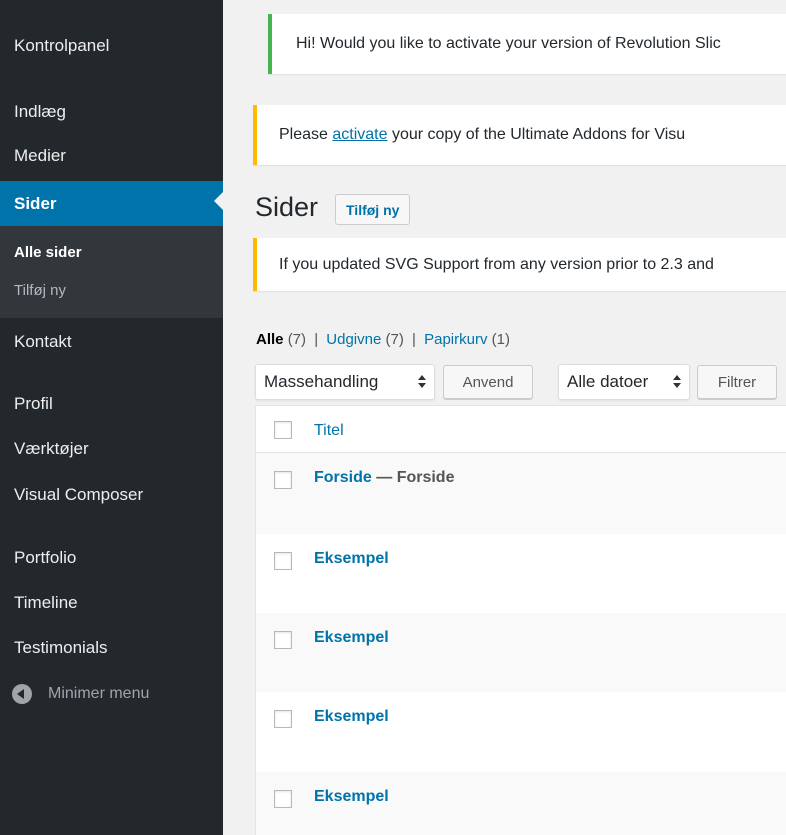 The width and height of the screenshot is (786, 835). I want to click on menu-item-sider: Sider, so click(111, 203).